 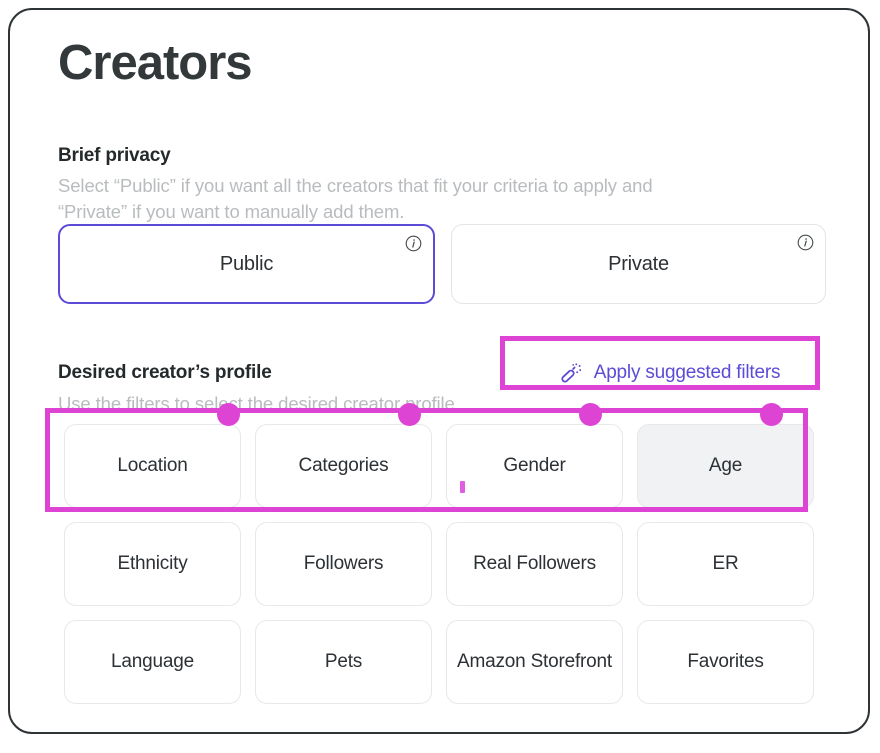 What do you see at coordinates (155, 63) in the screenshot?
I see `page-title: Creators` at bounding box center [155, 63].